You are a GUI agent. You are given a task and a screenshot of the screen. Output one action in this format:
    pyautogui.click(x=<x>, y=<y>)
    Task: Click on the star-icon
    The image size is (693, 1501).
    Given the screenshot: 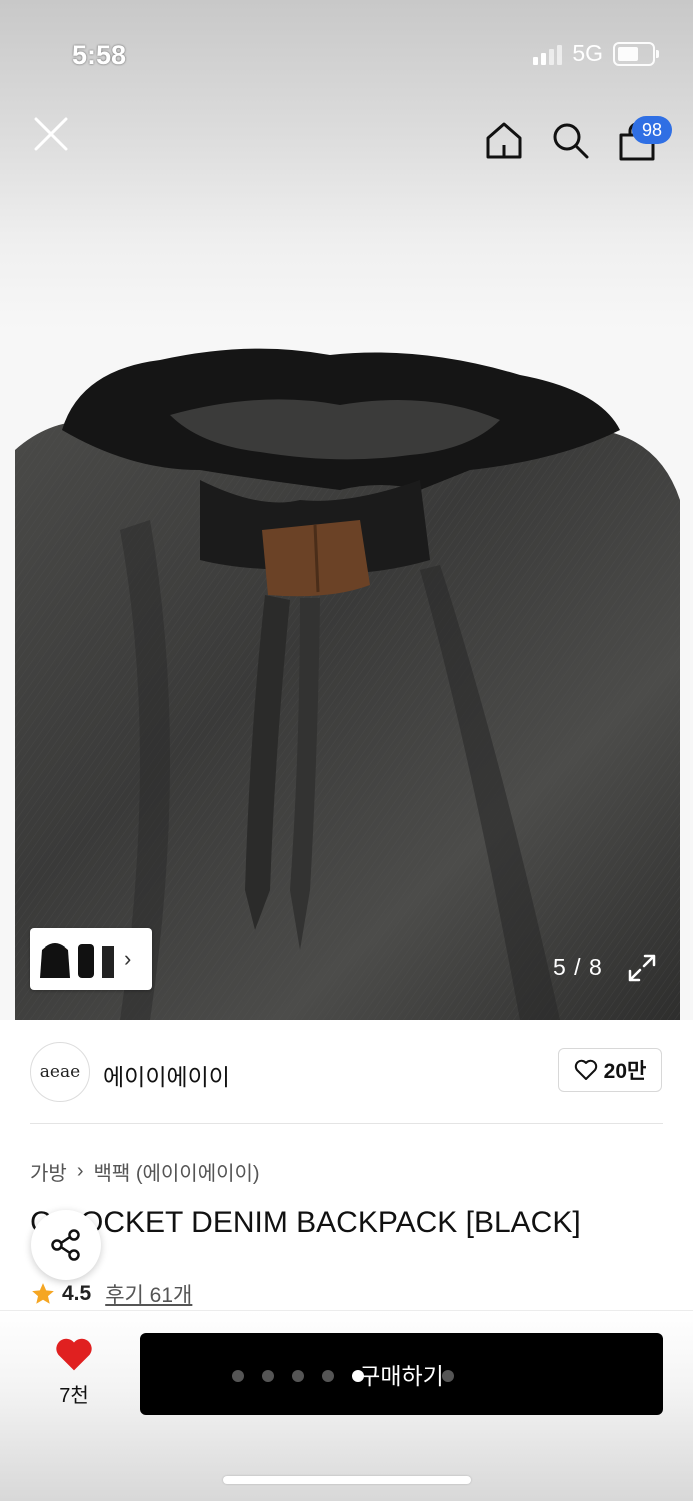 What is the action you would take?
    pyautogui.click(x=43, y=1293)
    